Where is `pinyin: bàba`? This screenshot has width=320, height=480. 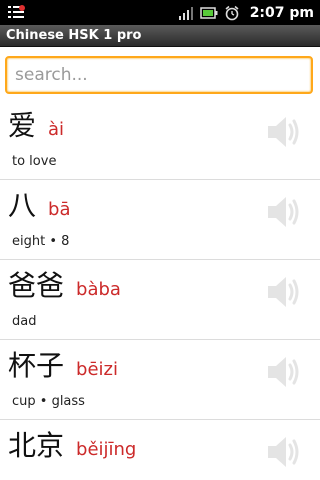 pinyin: bàba is located at coordinates (98, 289).